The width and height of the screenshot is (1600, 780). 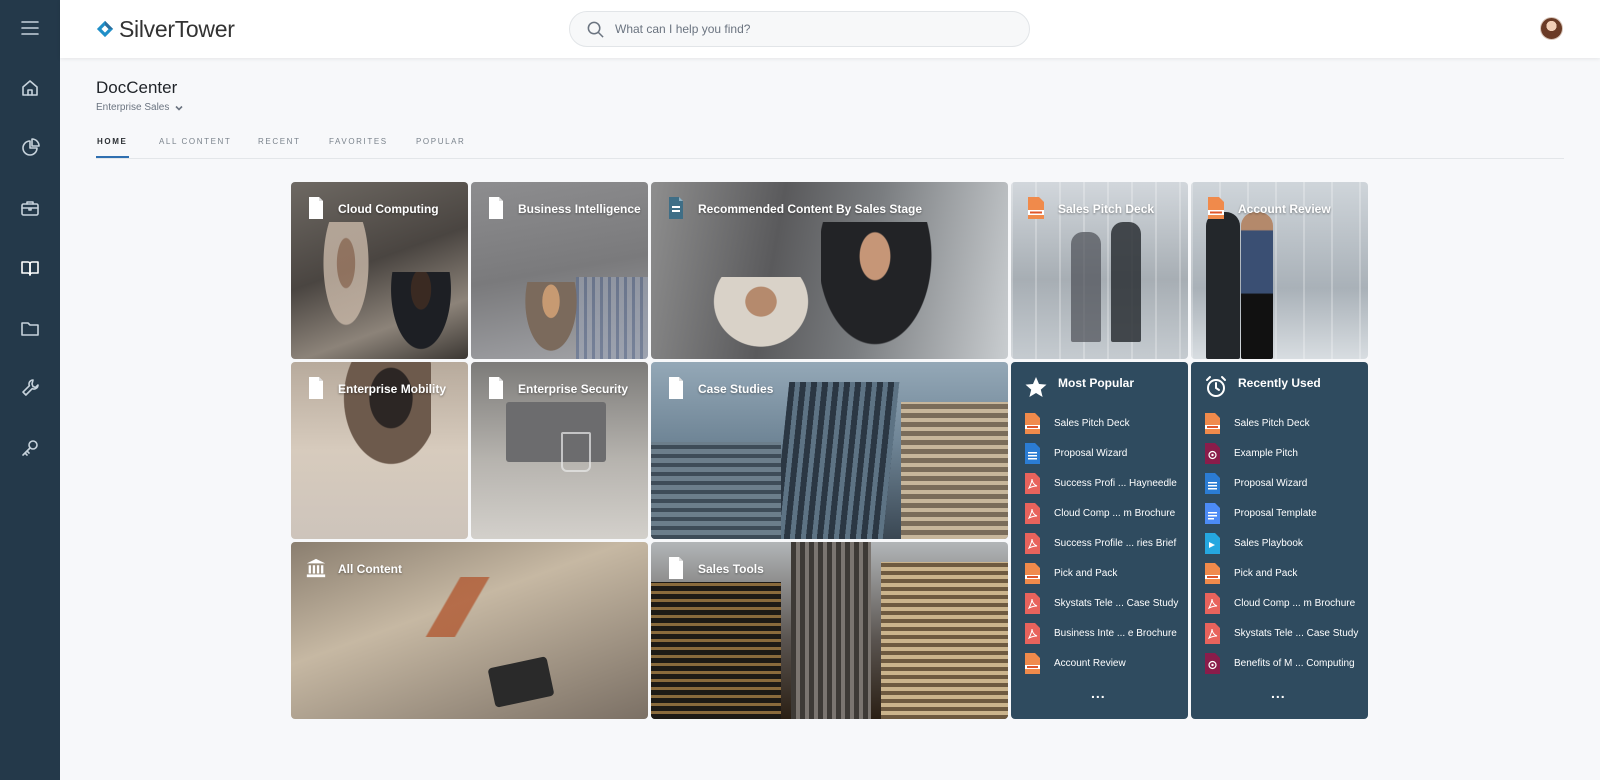 I want to click on list-item: Sales Playbook, so click(x=1284, y=543).